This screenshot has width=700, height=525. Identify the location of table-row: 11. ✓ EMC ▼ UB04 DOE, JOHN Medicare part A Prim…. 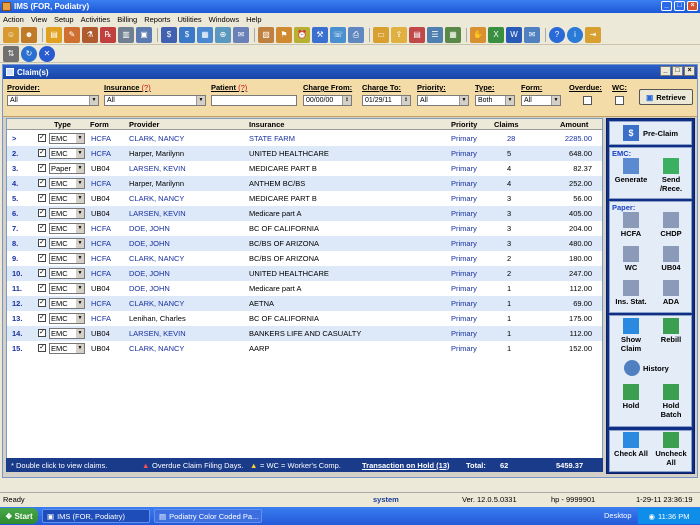
(304, 288).